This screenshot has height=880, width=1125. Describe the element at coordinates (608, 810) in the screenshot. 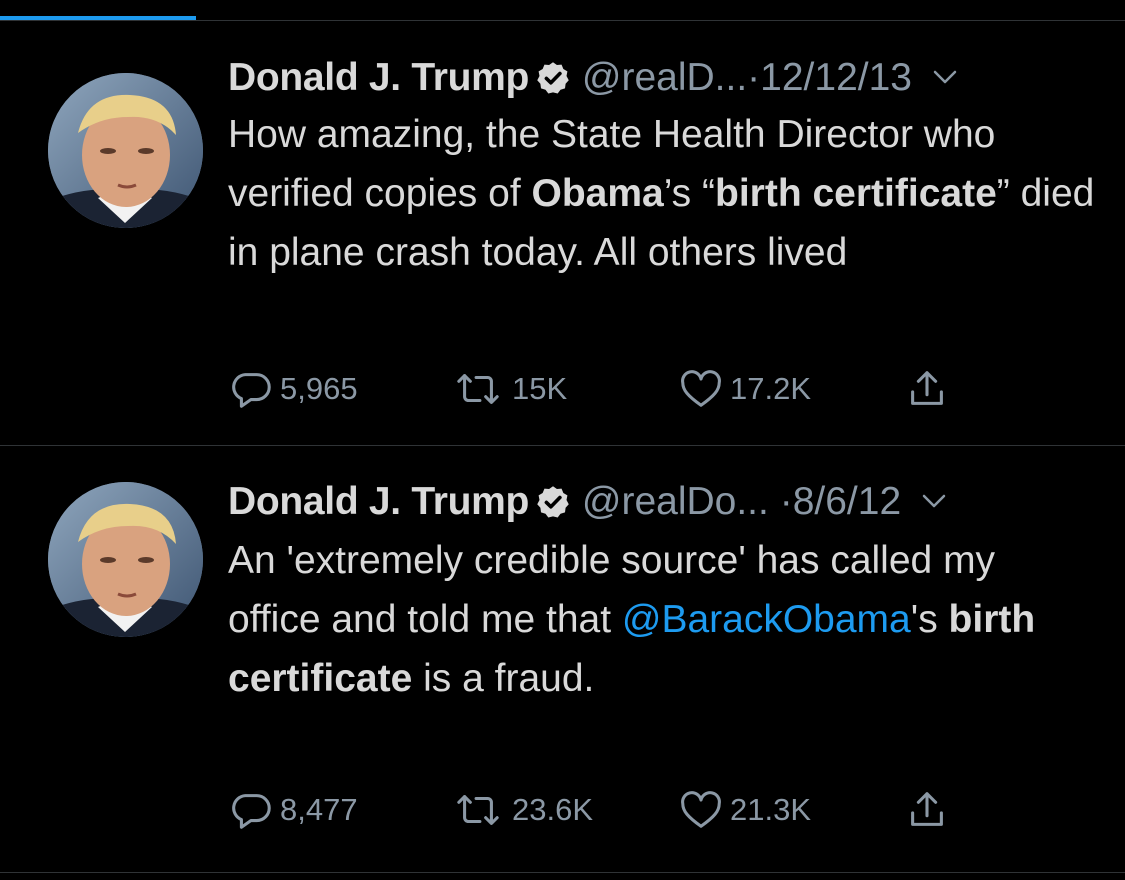

I see `tweet-actions: 8,477 23.6K 21.3K` at that location.